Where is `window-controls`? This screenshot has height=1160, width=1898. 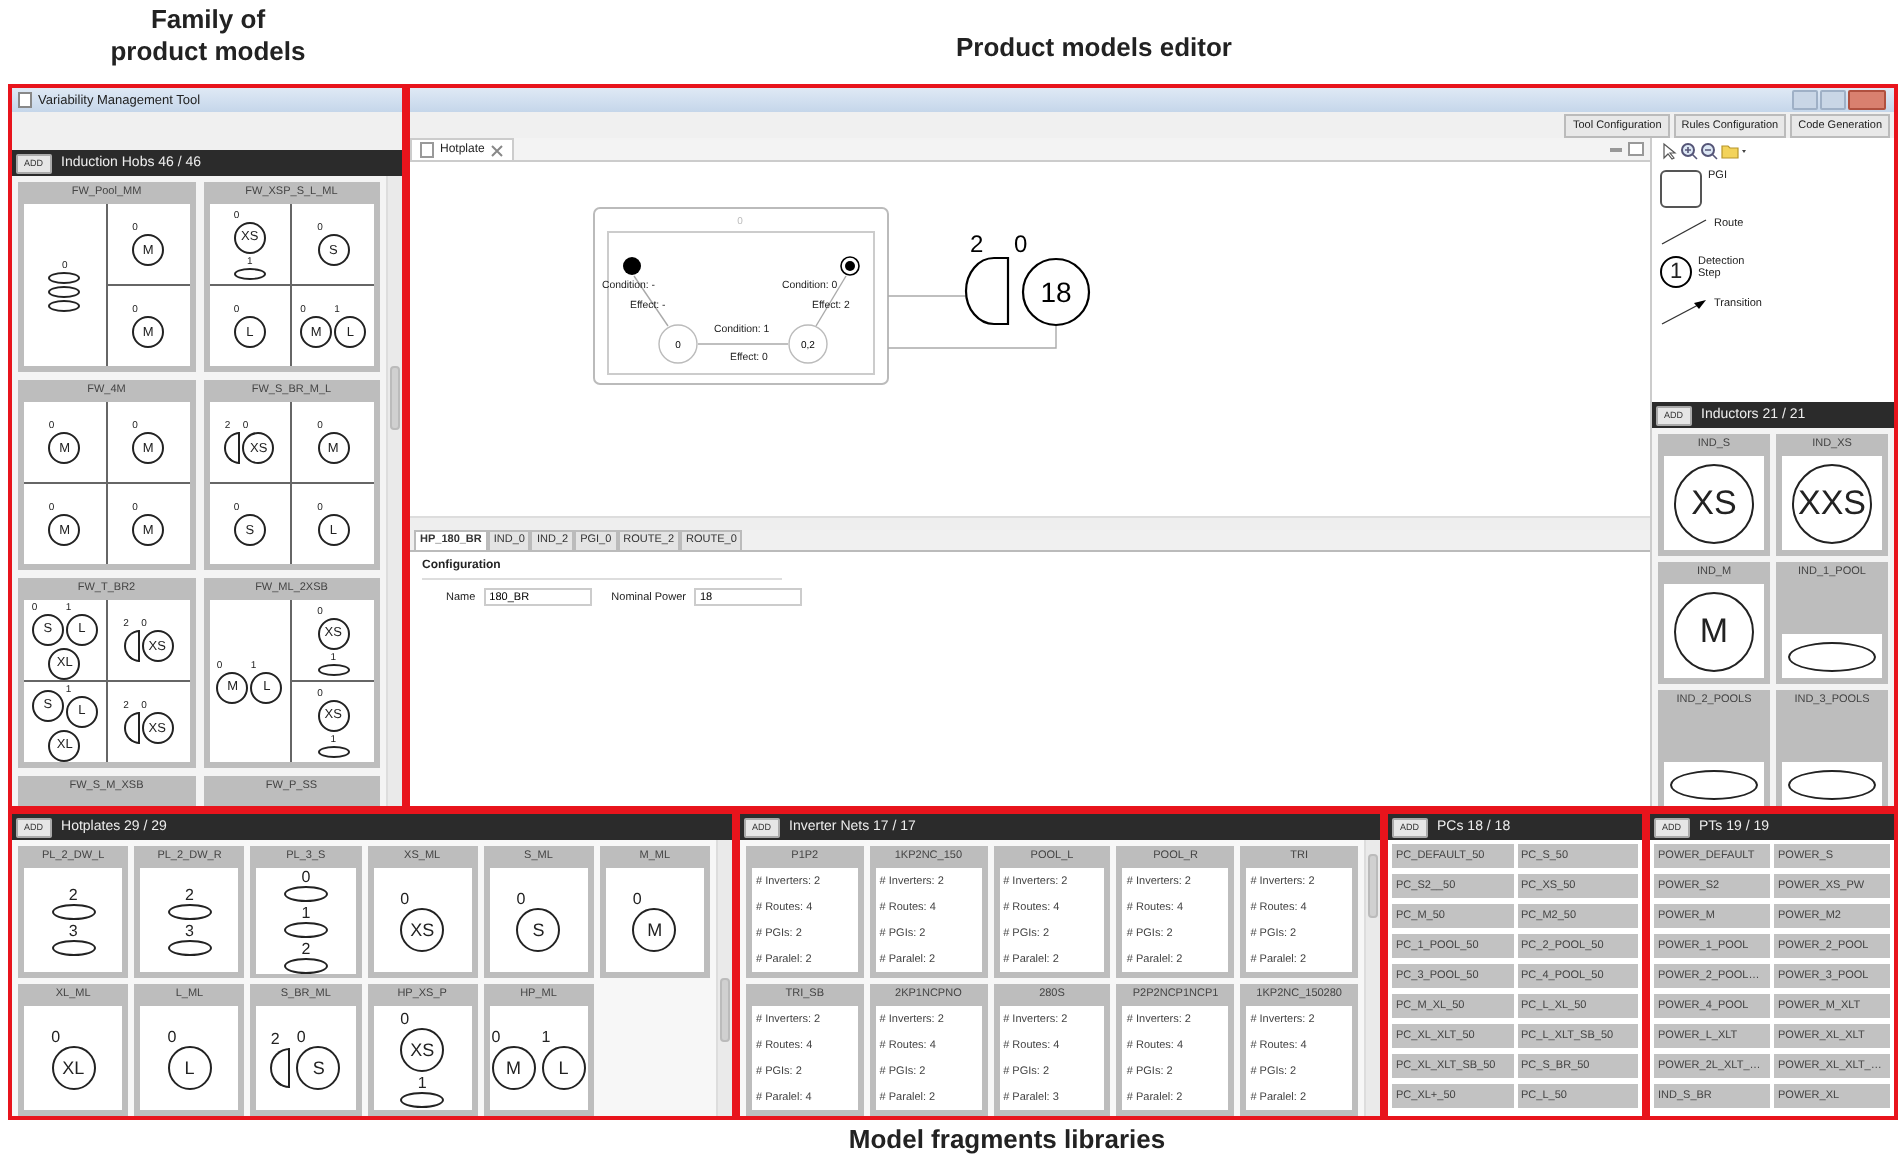
window-controls is located at coordinates (1839, 100).